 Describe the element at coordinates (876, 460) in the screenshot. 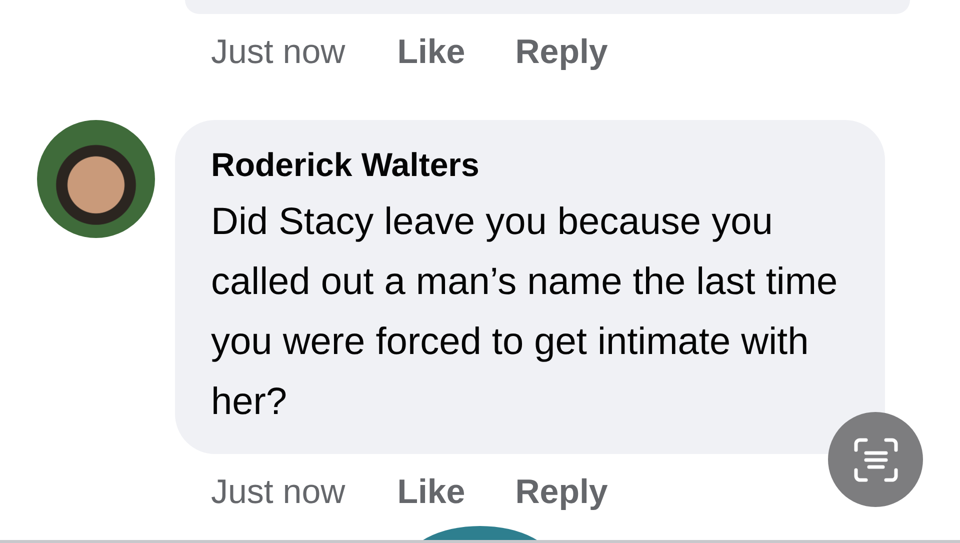

I see `scan-text-icon` at that location.